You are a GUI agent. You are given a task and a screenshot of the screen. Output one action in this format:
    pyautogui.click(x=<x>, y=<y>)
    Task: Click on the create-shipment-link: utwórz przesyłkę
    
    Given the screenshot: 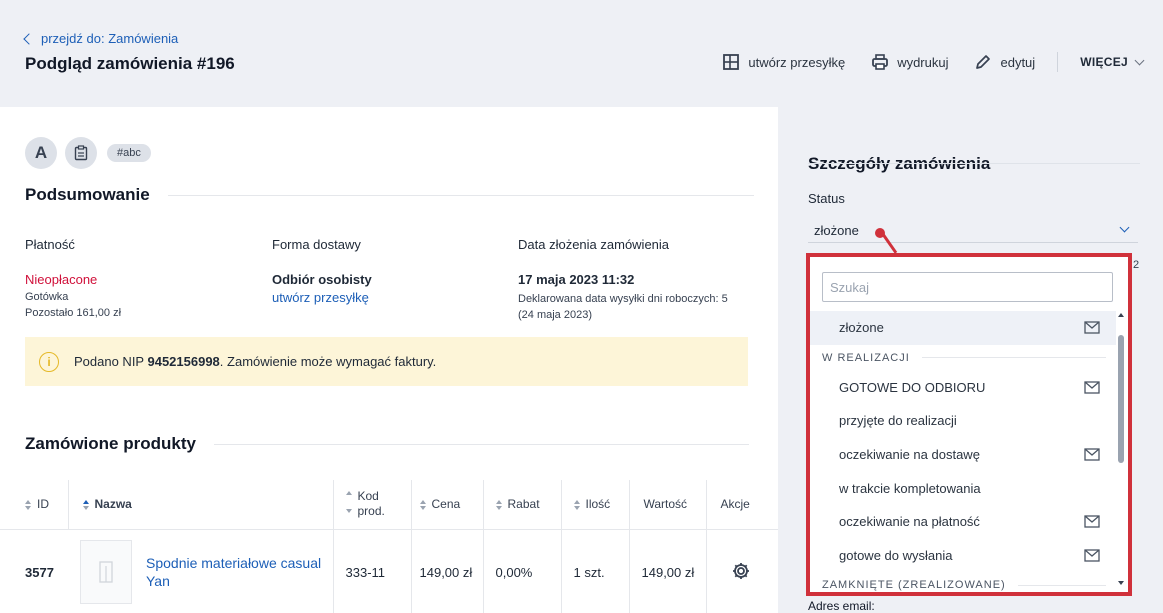 What is the action you would take?
    pyautogui.click(x=322, y=297)
    